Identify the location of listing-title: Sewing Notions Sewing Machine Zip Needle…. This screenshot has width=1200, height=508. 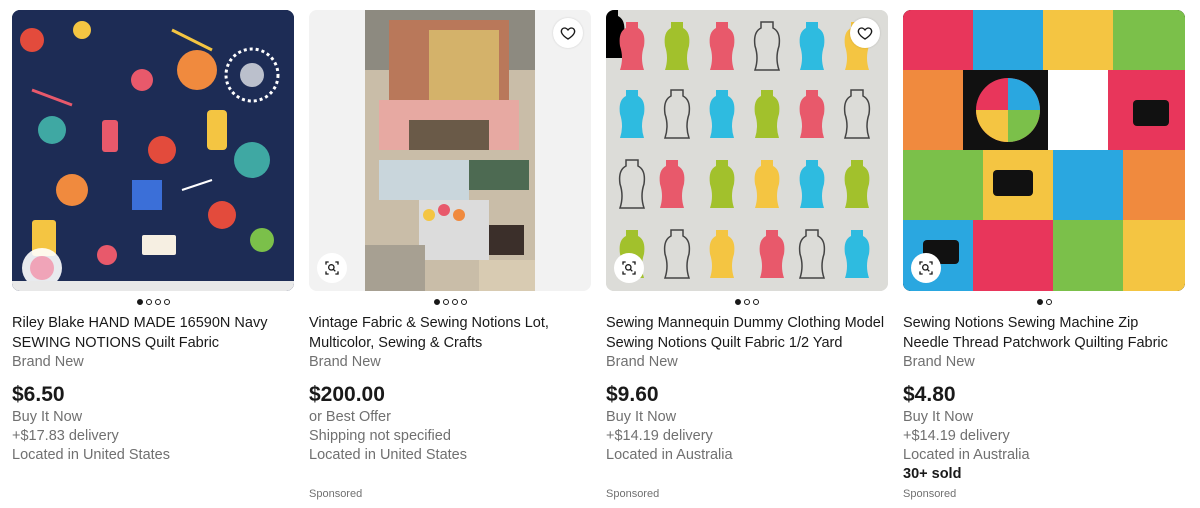
(1044, 333).